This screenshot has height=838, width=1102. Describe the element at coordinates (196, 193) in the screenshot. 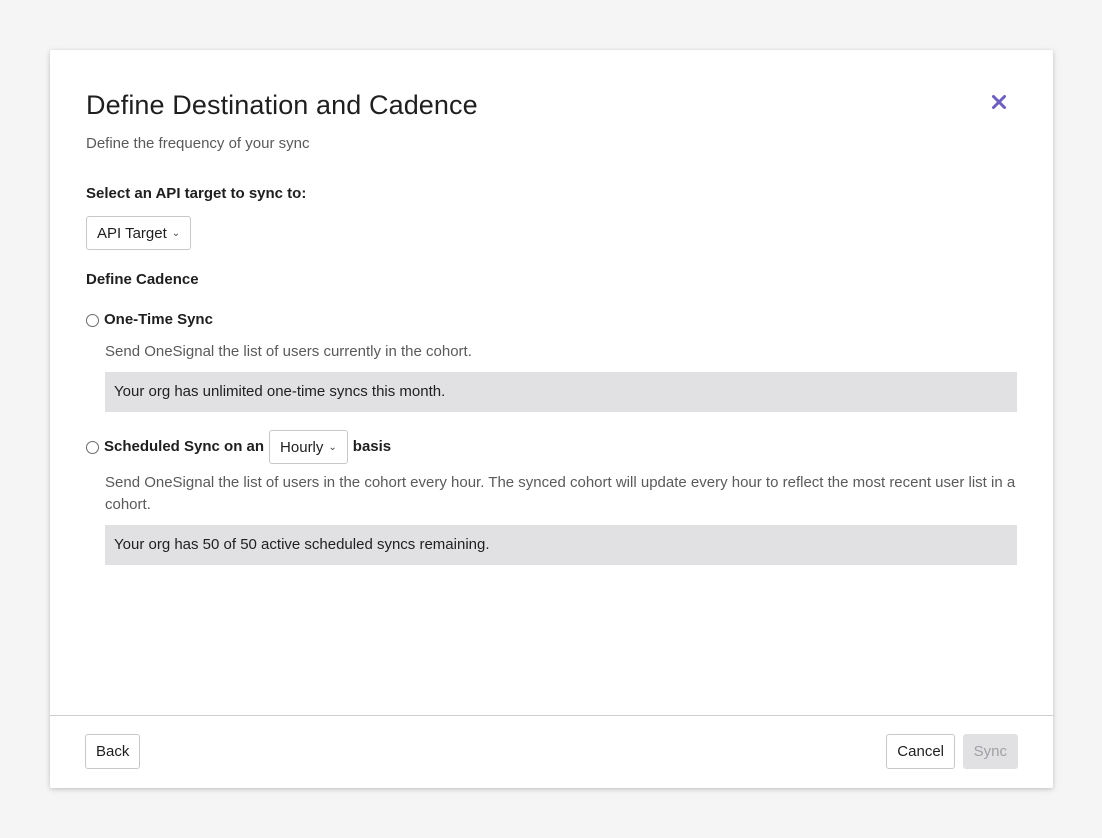

I see `api-target-label: Select an API target to sync to:` at that location.